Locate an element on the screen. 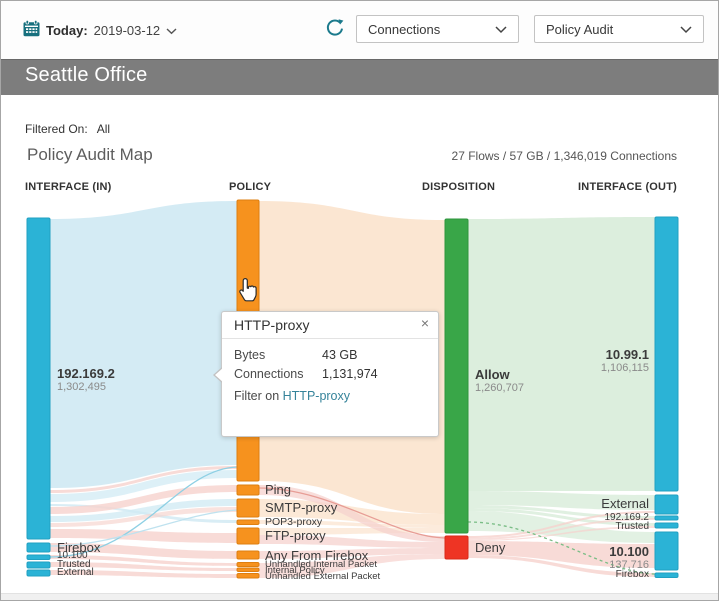 Image resolution: width=719 pixels, height=601 pixels. tooltip-bytes-label: Bytes is located at coordinates (250, 355).